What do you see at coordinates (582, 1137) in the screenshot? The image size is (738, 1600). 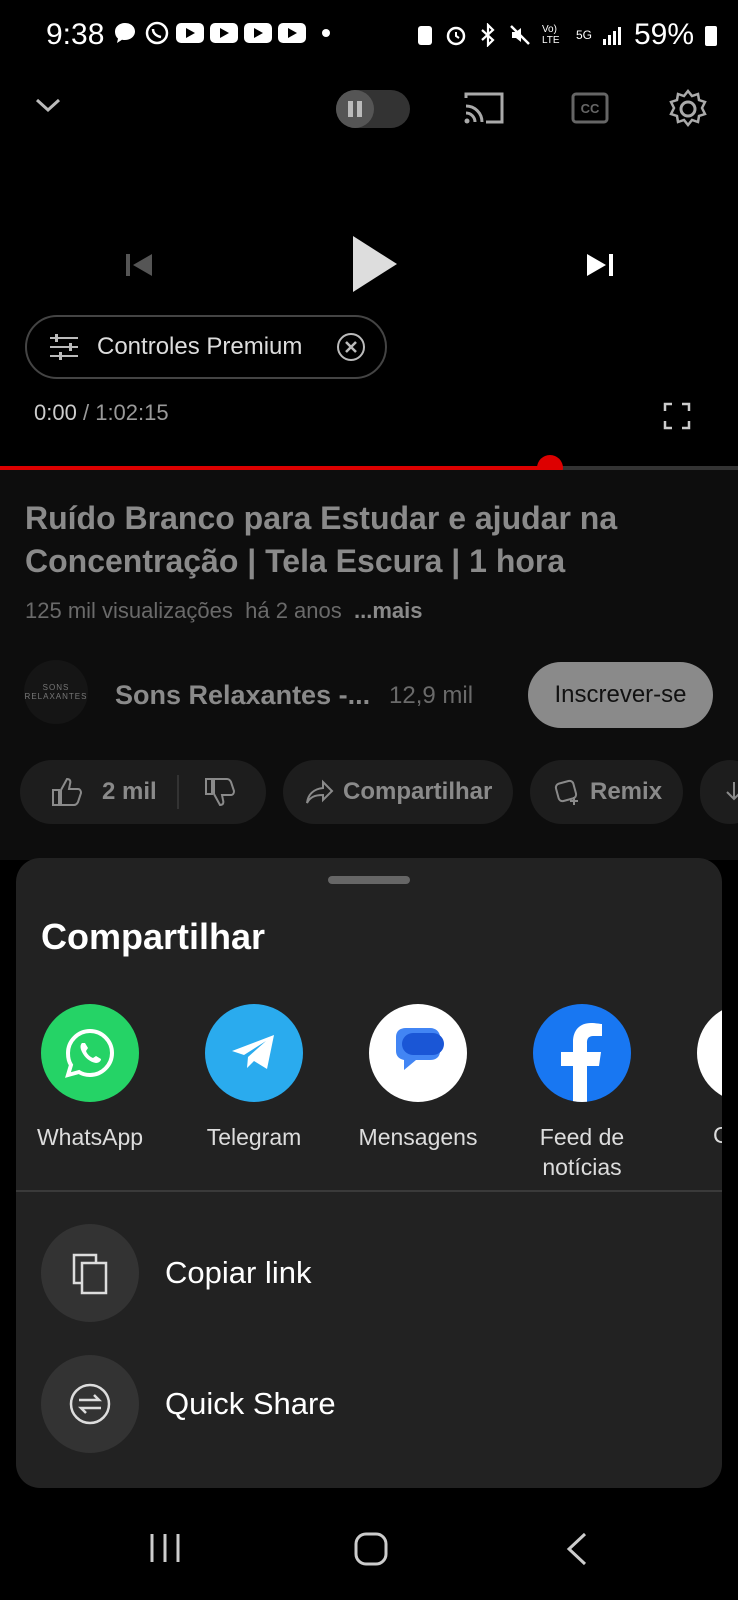 I see `feed-label-line1: Feed de` at bounding box center [582, 1137].